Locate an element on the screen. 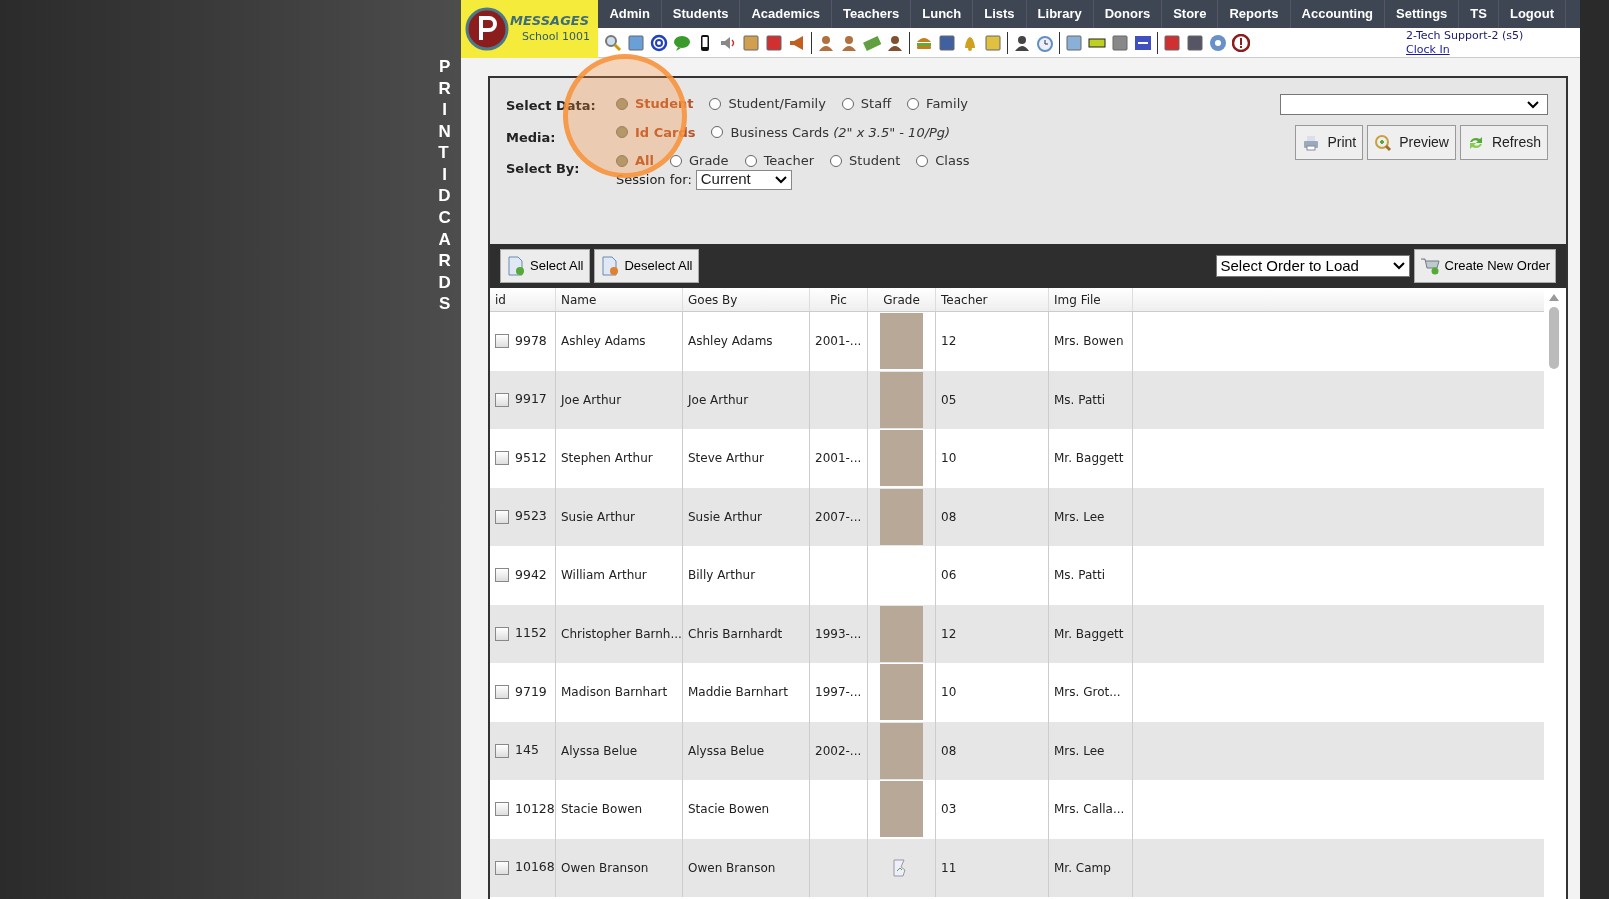 The image size is (1609, 899). column-header: Goes By is located at coordinates (746, 299).